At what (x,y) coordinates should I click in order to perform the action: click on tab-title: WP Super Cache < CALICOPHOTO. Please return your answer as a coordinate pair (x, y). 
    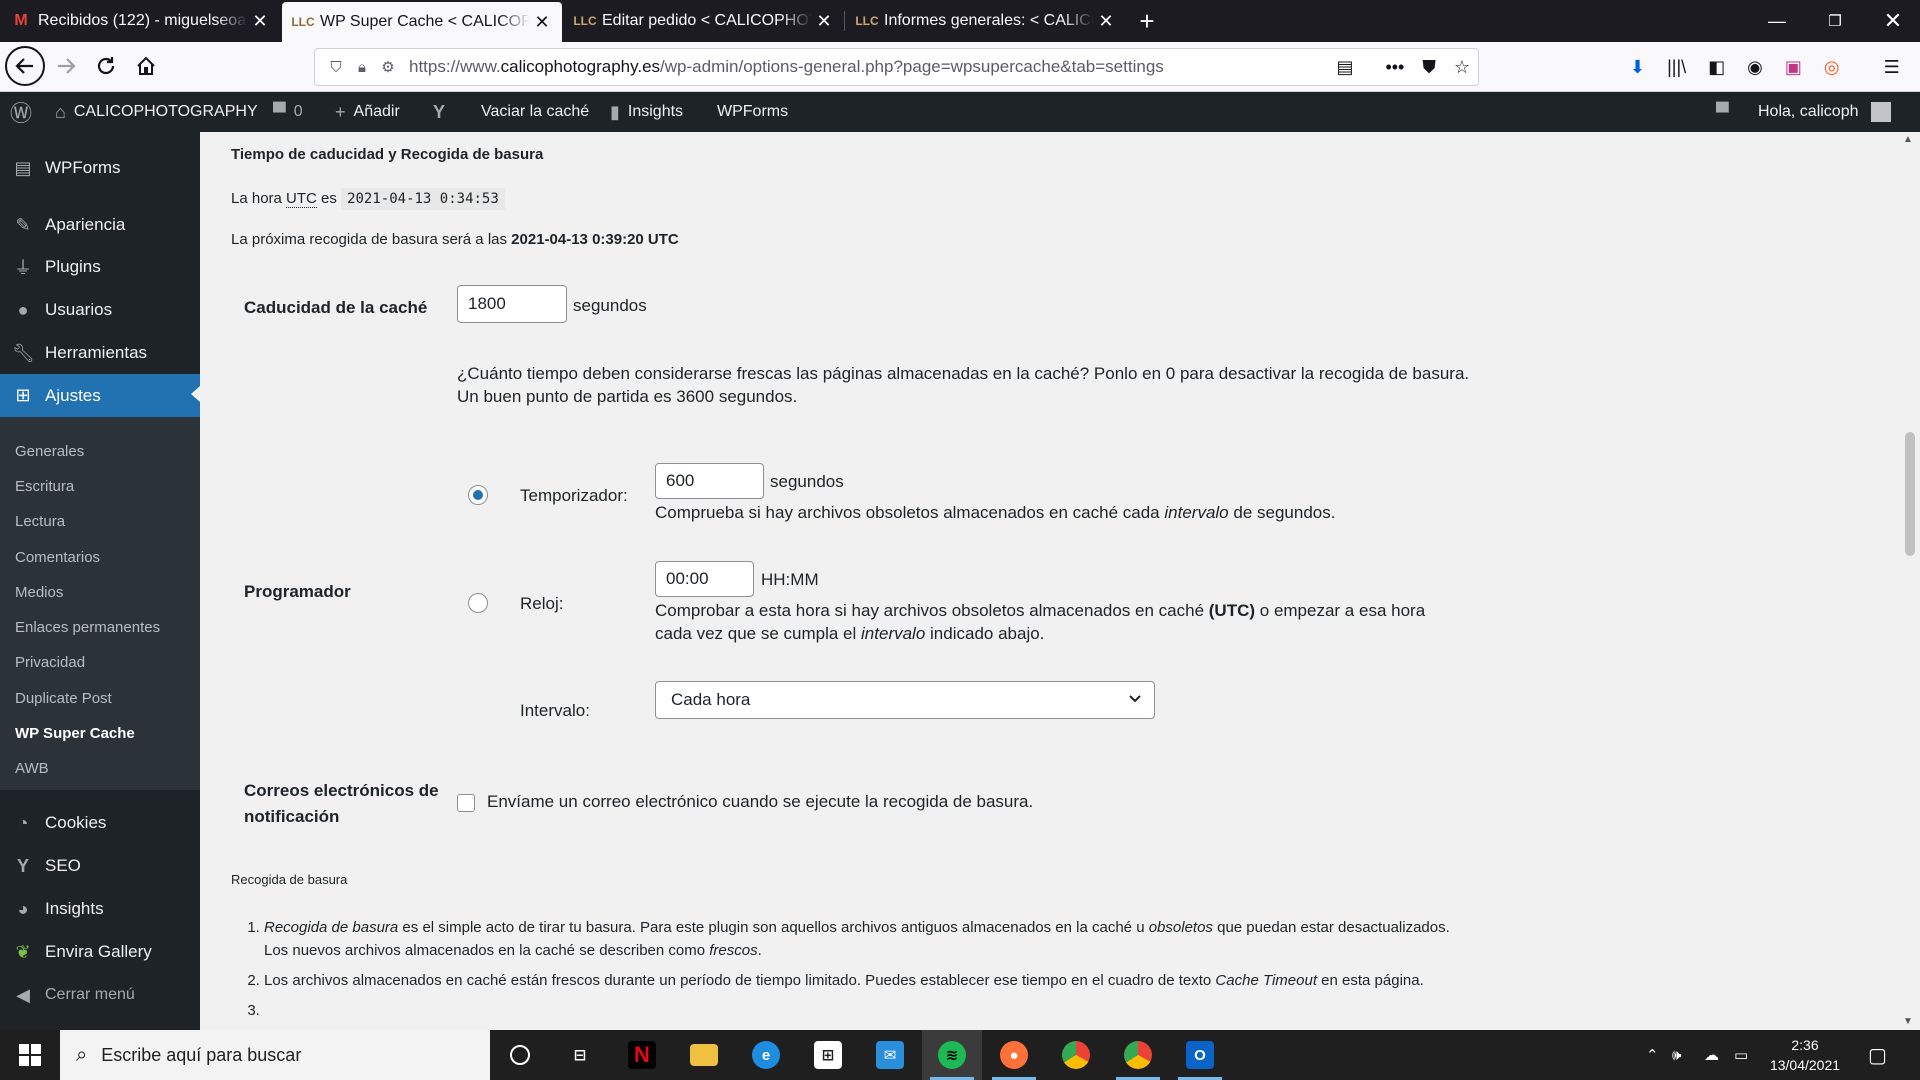
    Looking at the image, I should click on (425, 21).